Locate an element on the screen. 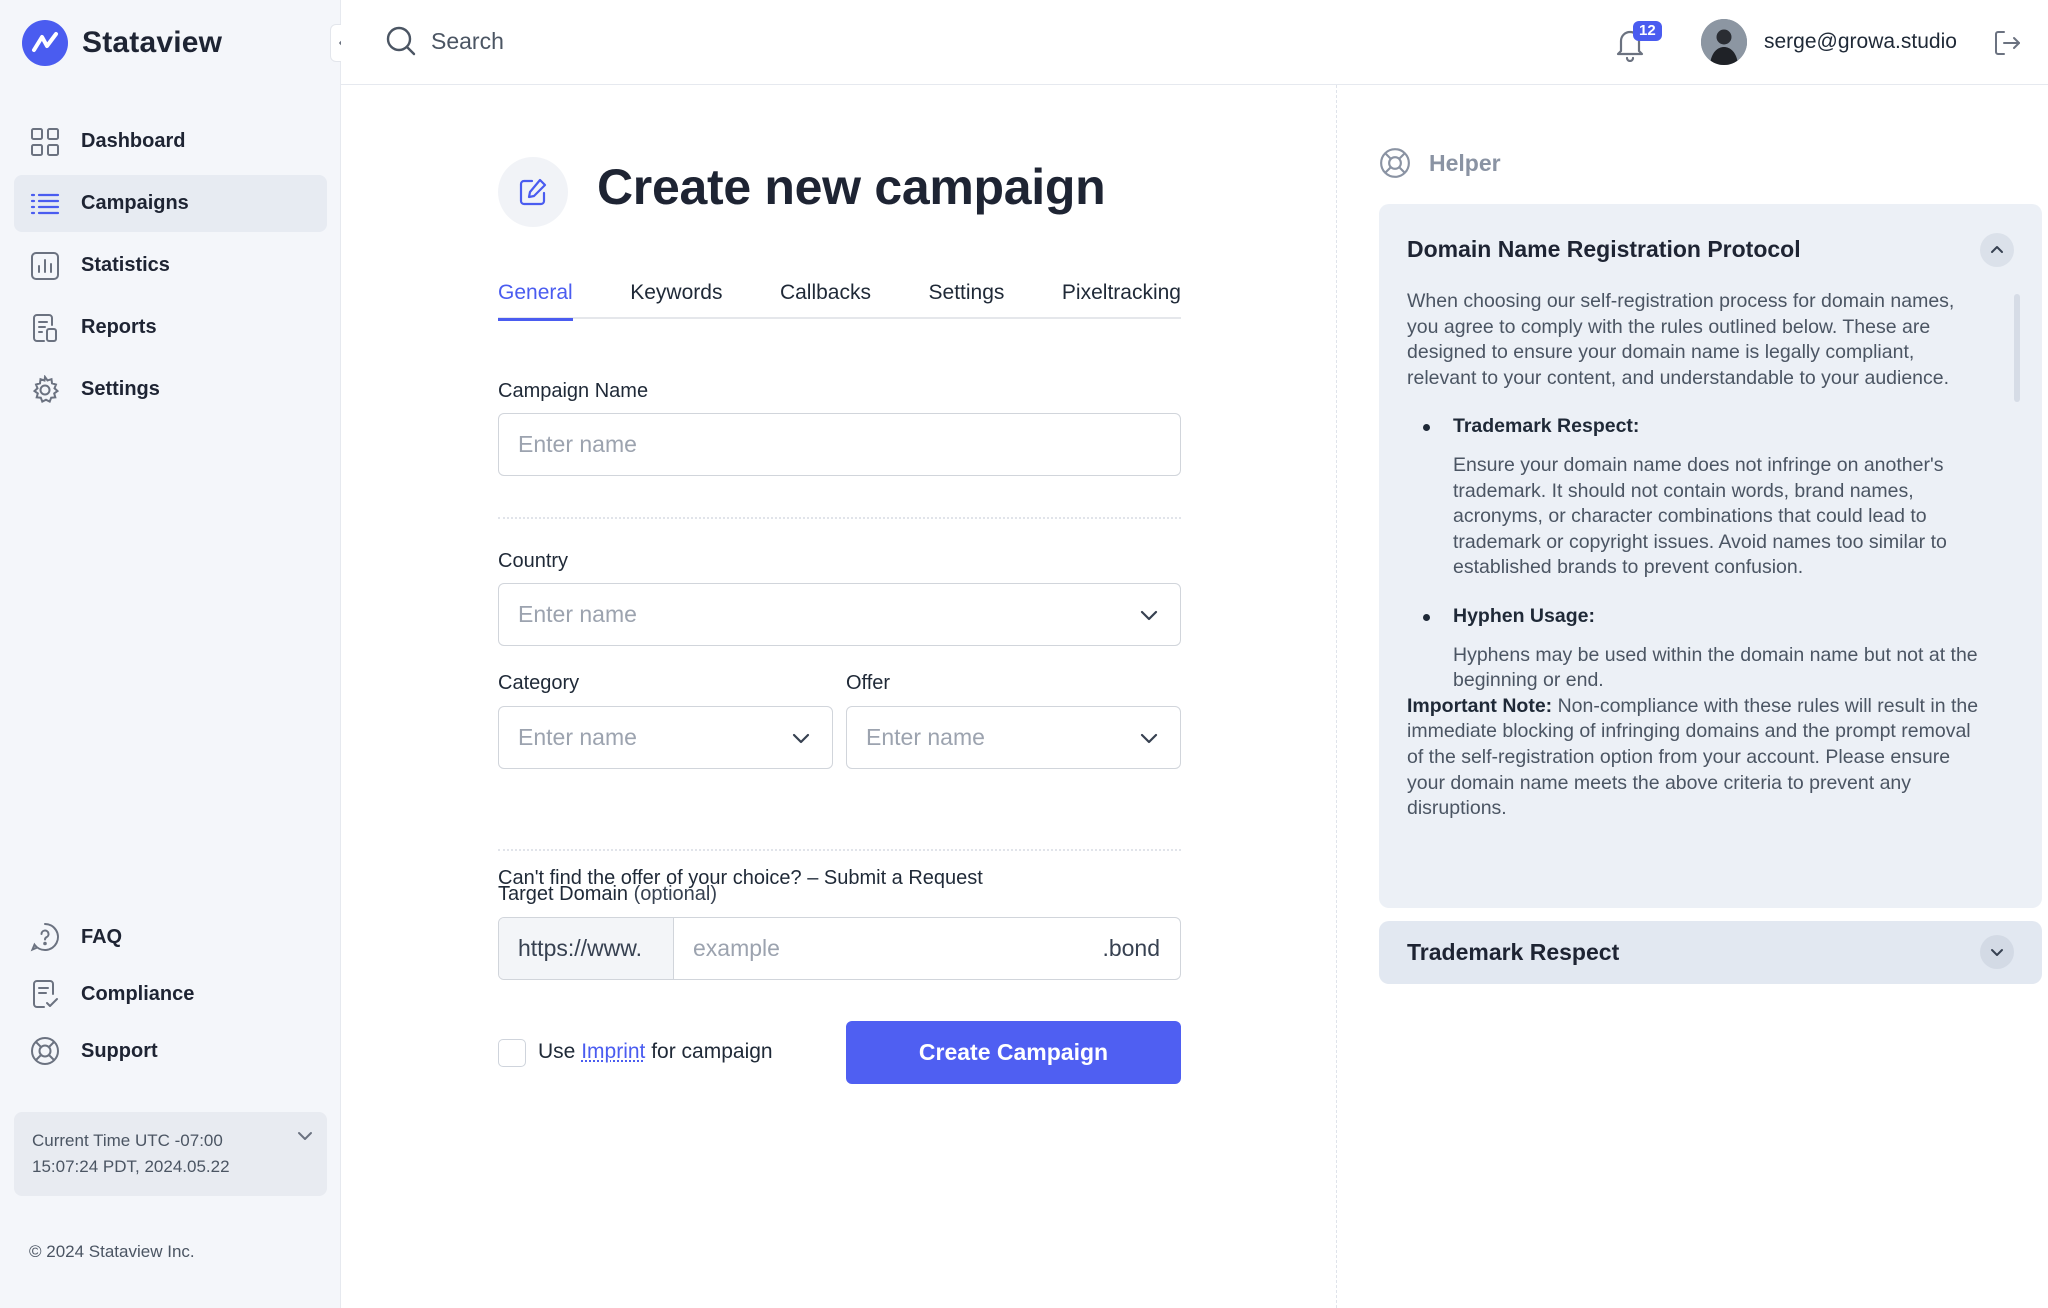 Image resolution: width=2048 pixels, height=1308 pixels. accordion-title: Trademark Respect is located at coordinates (1513, 952).